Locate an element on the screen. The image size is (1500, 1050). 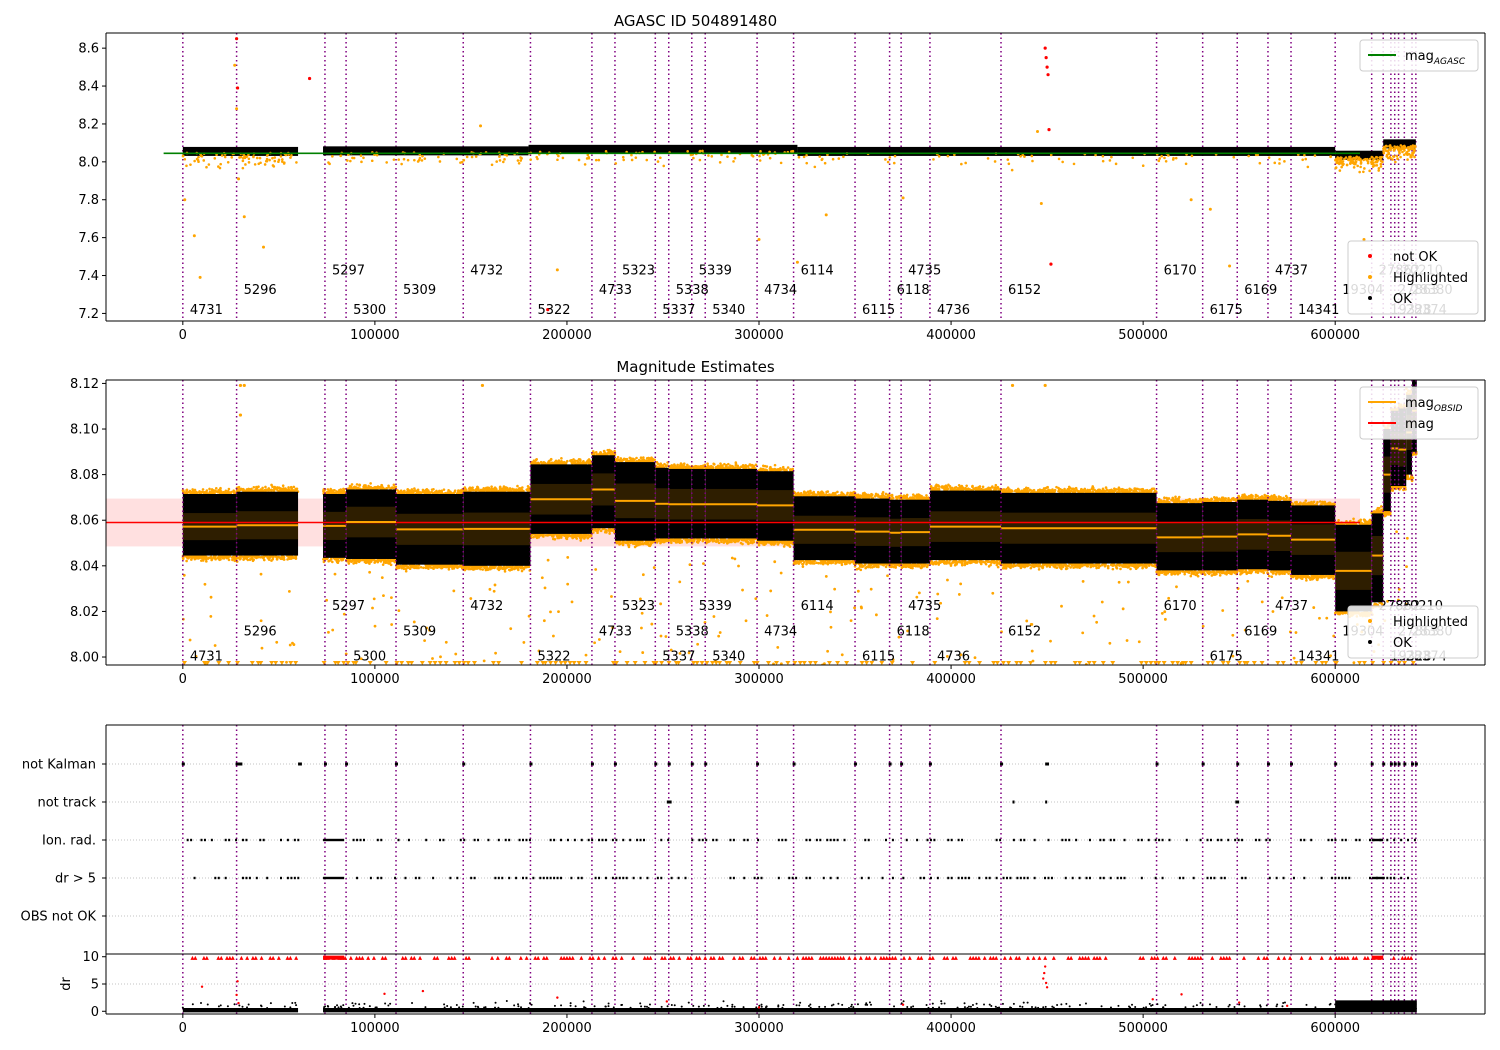
agasc-obsid-label: 5297 is located at coordinates (348, 270).